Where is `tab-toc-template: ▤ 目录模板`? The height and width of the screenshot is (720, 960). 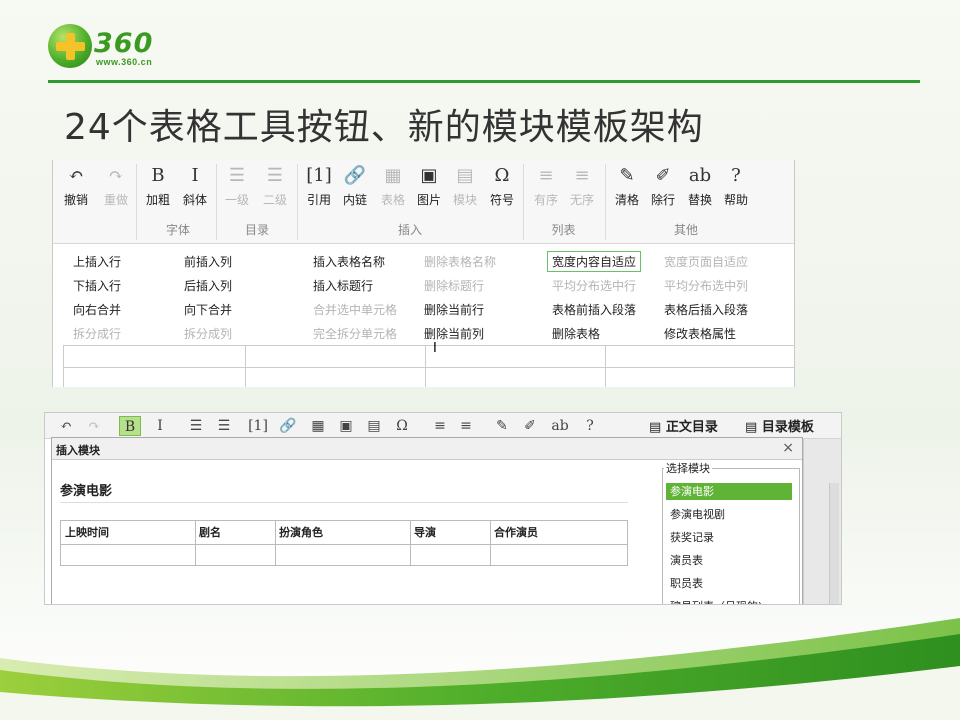 tab-toc-template: ▤ 目录模板 is located at coordinates (779, 425).